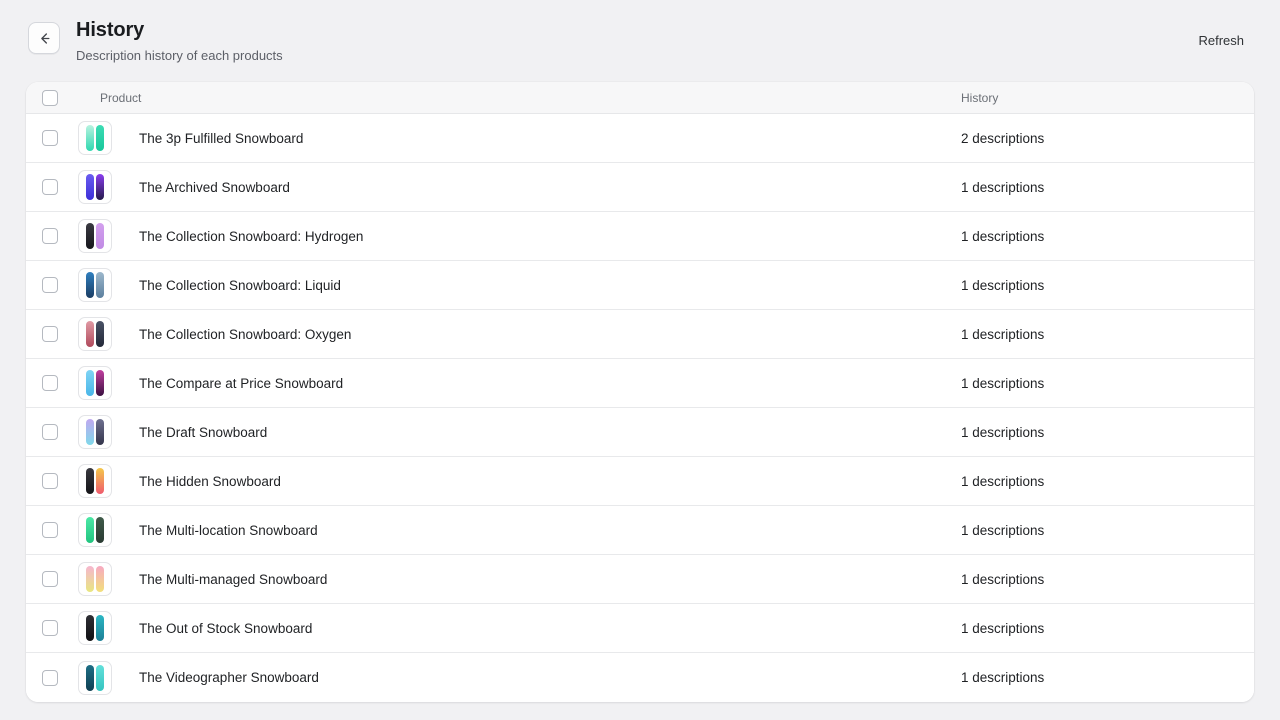 This screenshot has width=1280, height=720. What do you see at coordinates (241, 383) in the screenshot?
I see `product-name: The Compare at Price Snowboard` at bounding box center [241, 383].